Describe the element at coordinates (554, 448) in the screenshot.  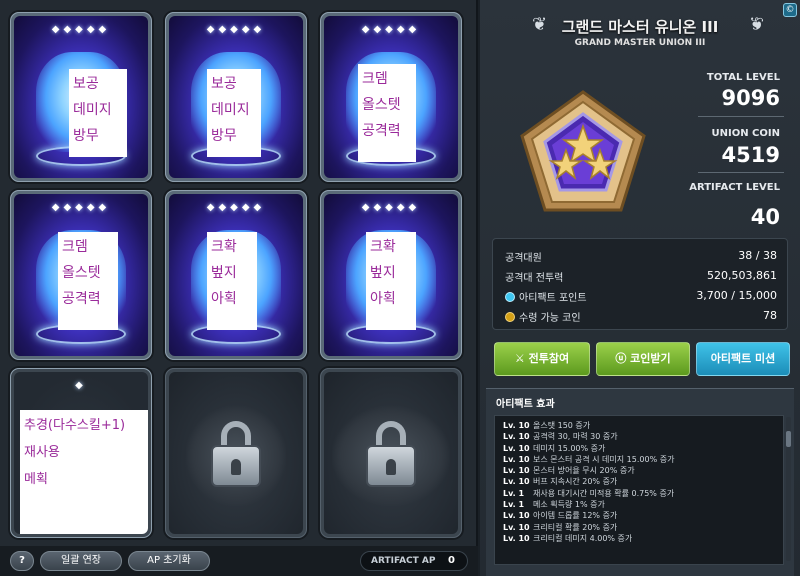
I see `list-item: Lv. 10 데미지 15.00% 증가` at that location.